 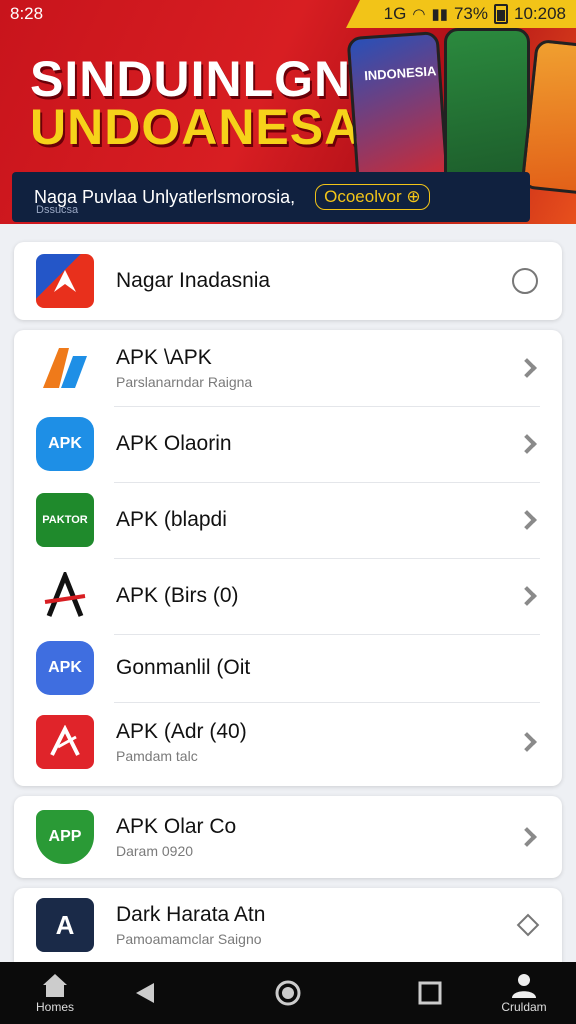 I want to click on list-item: APK (Birs (0), so click(x=288, y=596).